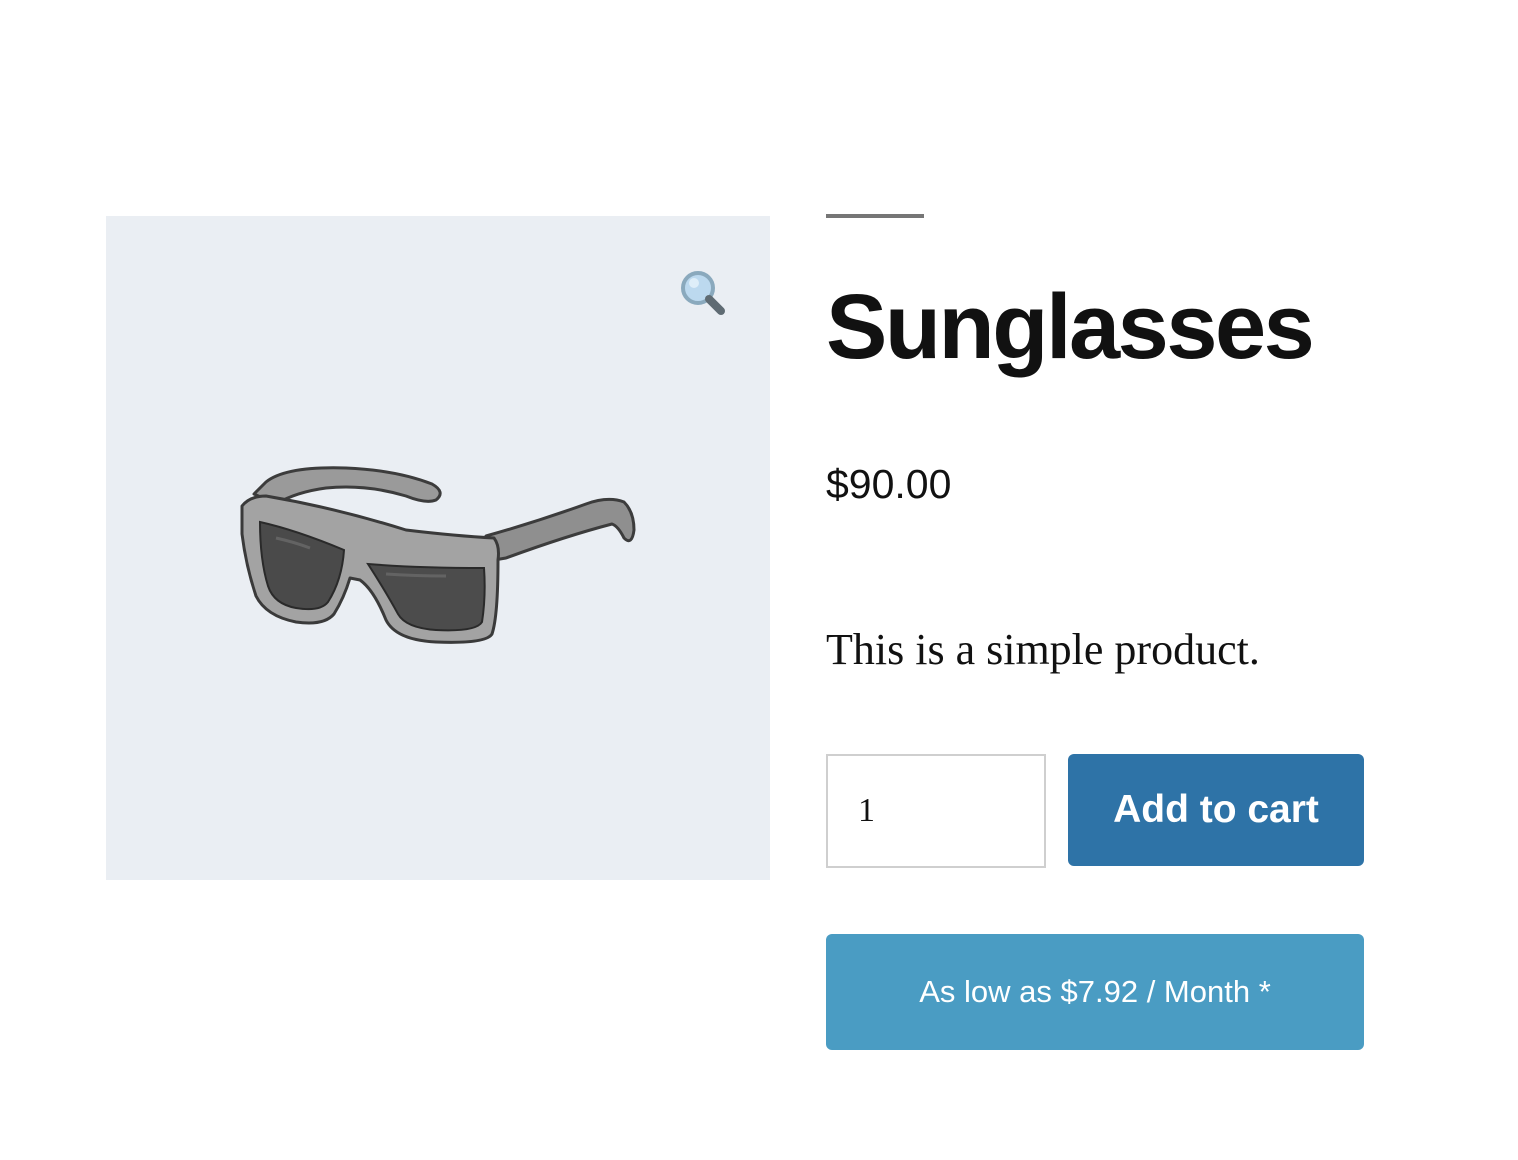 This screenshot has height=1160, width=1518. I want to click on quantity-input, so click(936, 811).